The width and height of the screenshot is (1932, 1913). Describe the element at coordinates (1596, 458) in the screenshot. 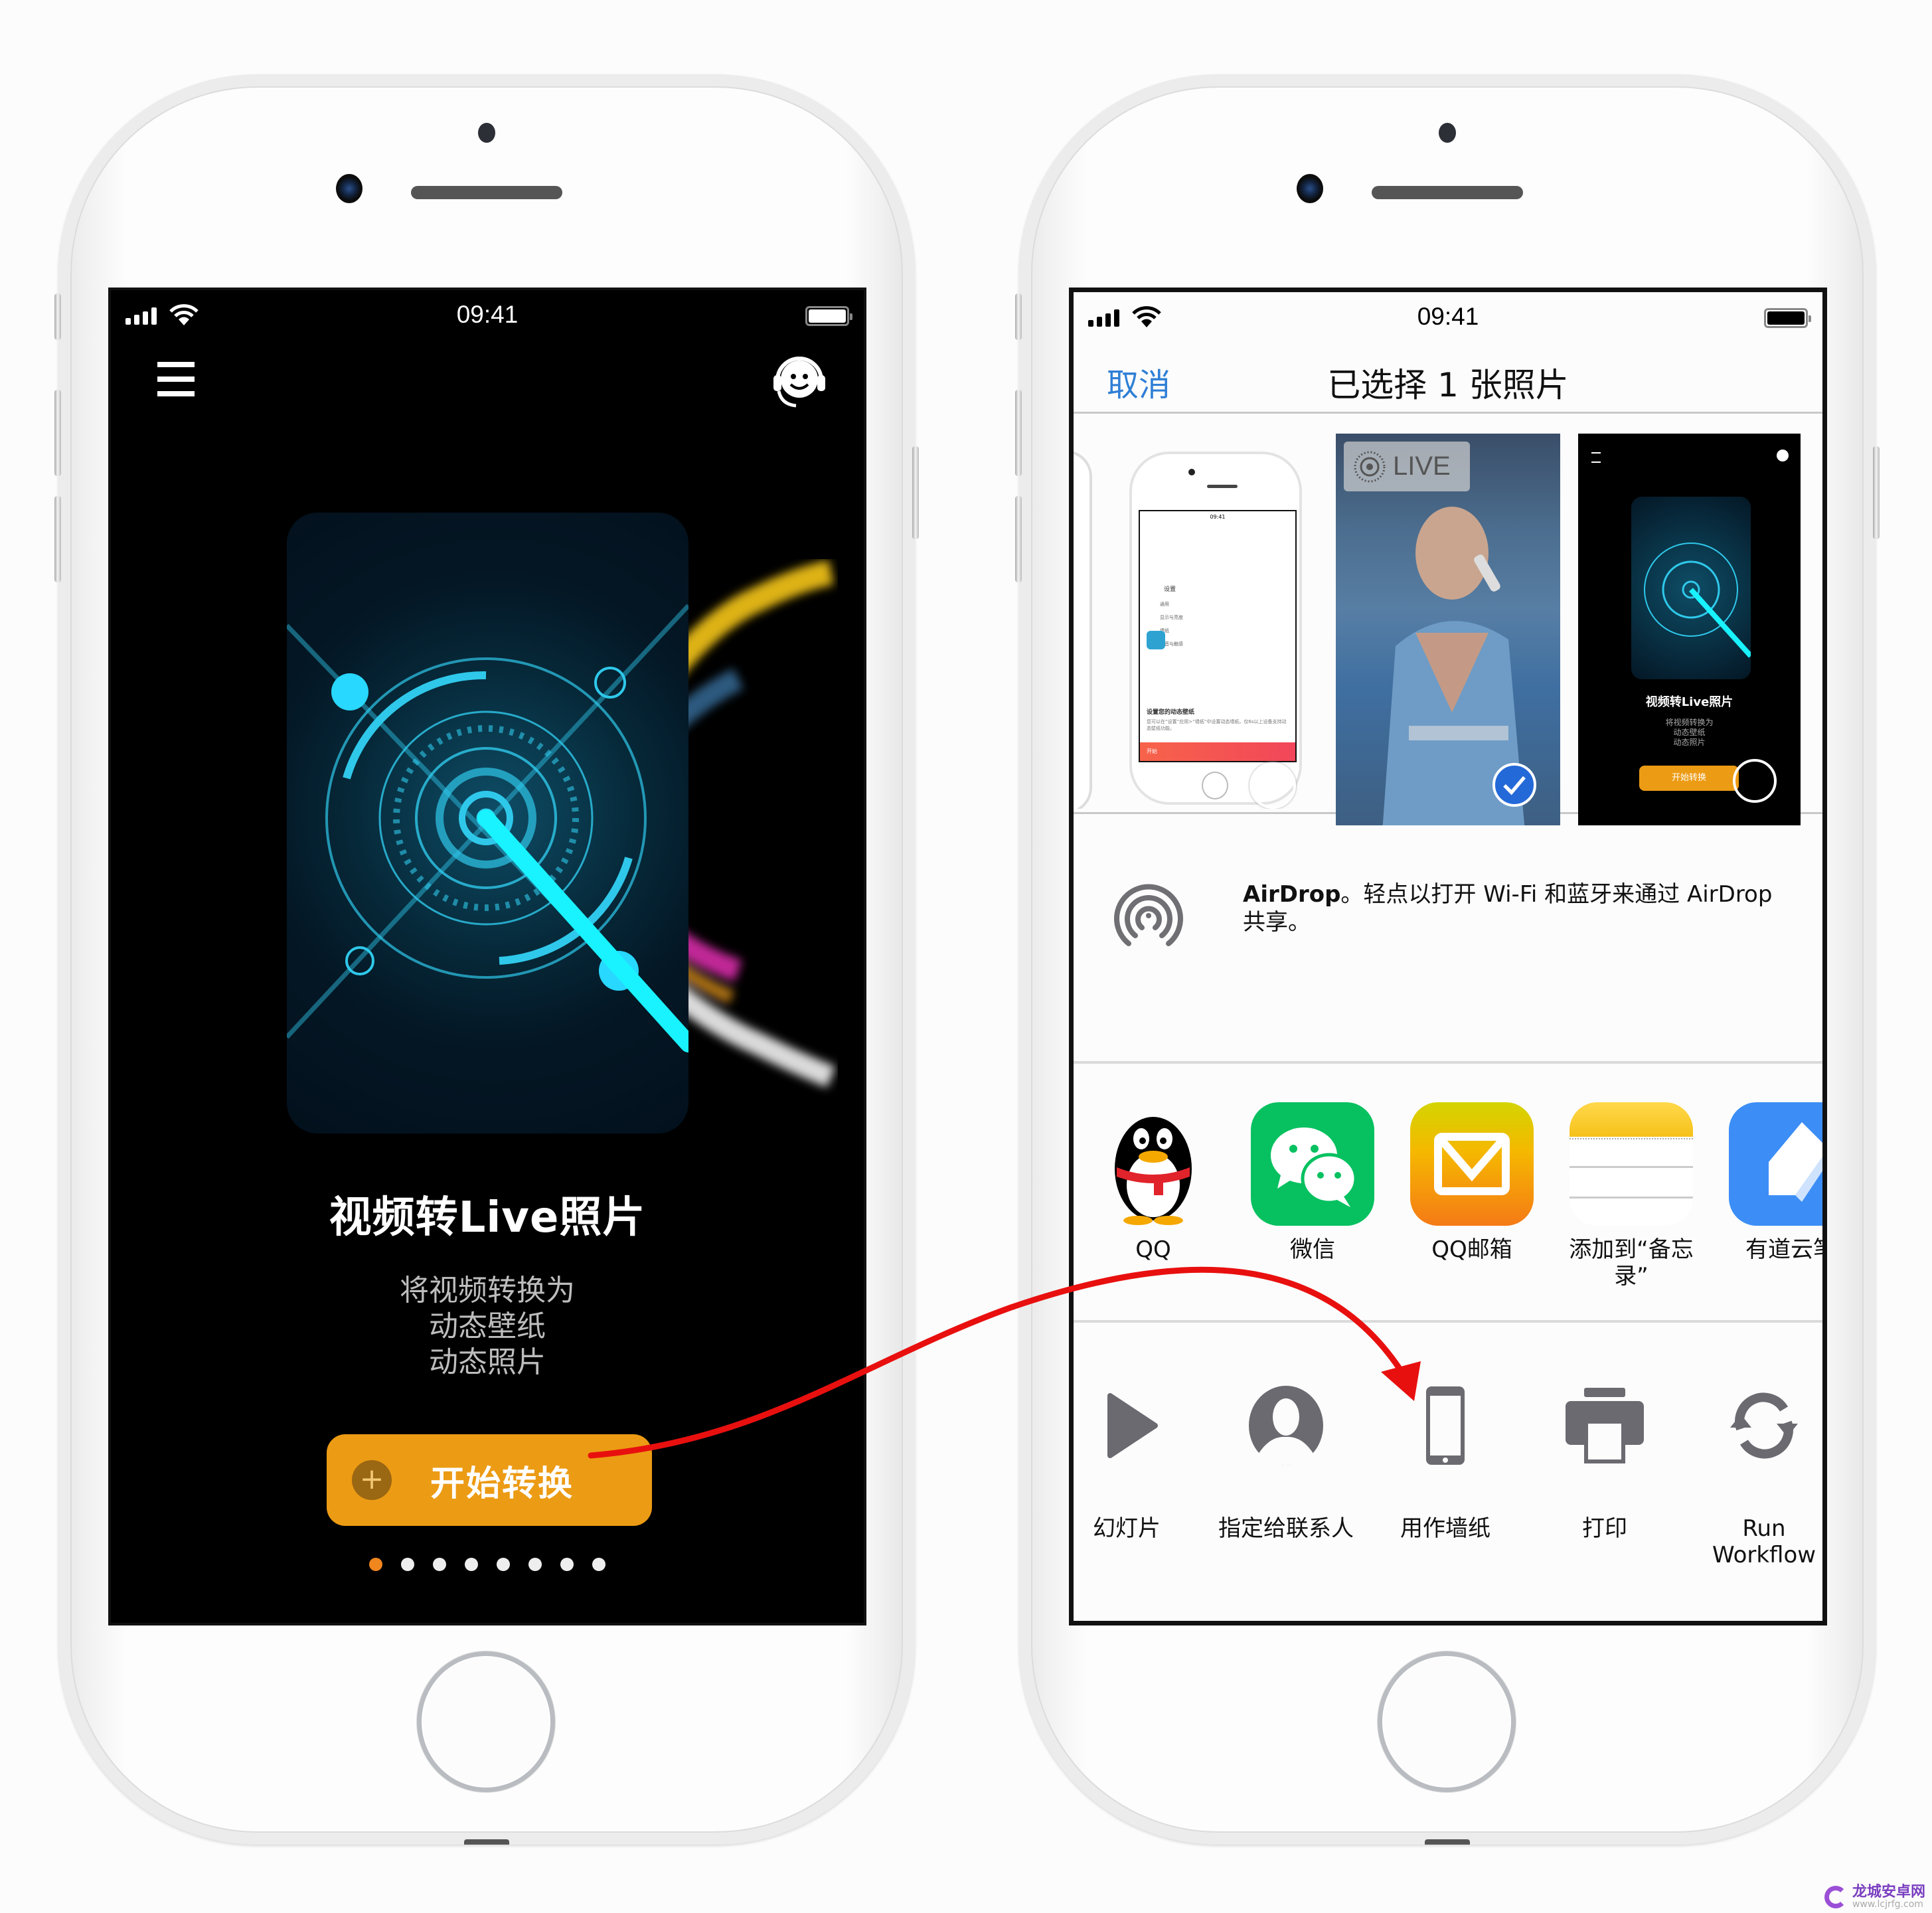

I see `mini-menu-icon` at that location.